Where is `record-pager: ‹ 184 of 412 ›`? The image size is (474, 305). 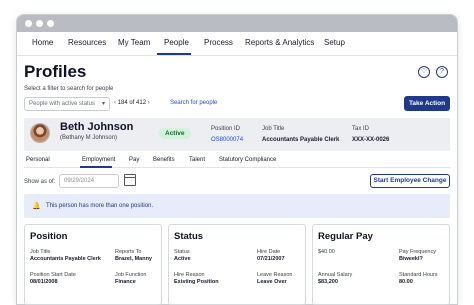 record-pager: ‹ 184 of 412 › is located at coordinates (132, 103).